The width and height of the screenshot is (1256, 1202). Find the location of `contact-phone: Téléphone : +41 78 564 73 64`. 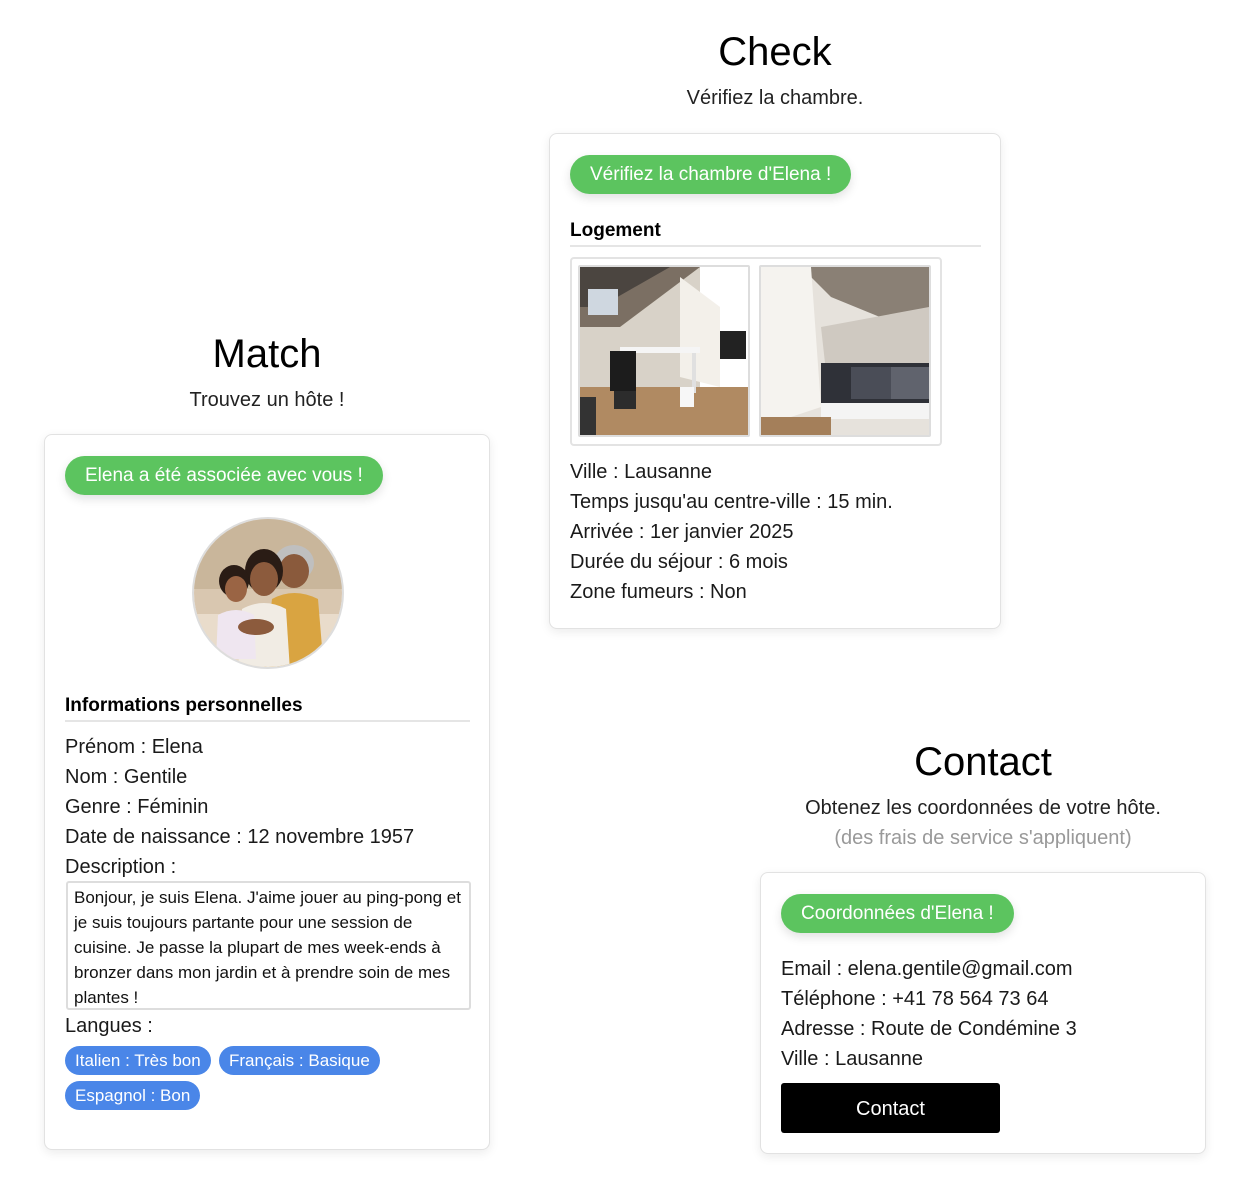

contact-phone: Téléphone : +41 78 564 73 64 is located at coordinates (915, 999).